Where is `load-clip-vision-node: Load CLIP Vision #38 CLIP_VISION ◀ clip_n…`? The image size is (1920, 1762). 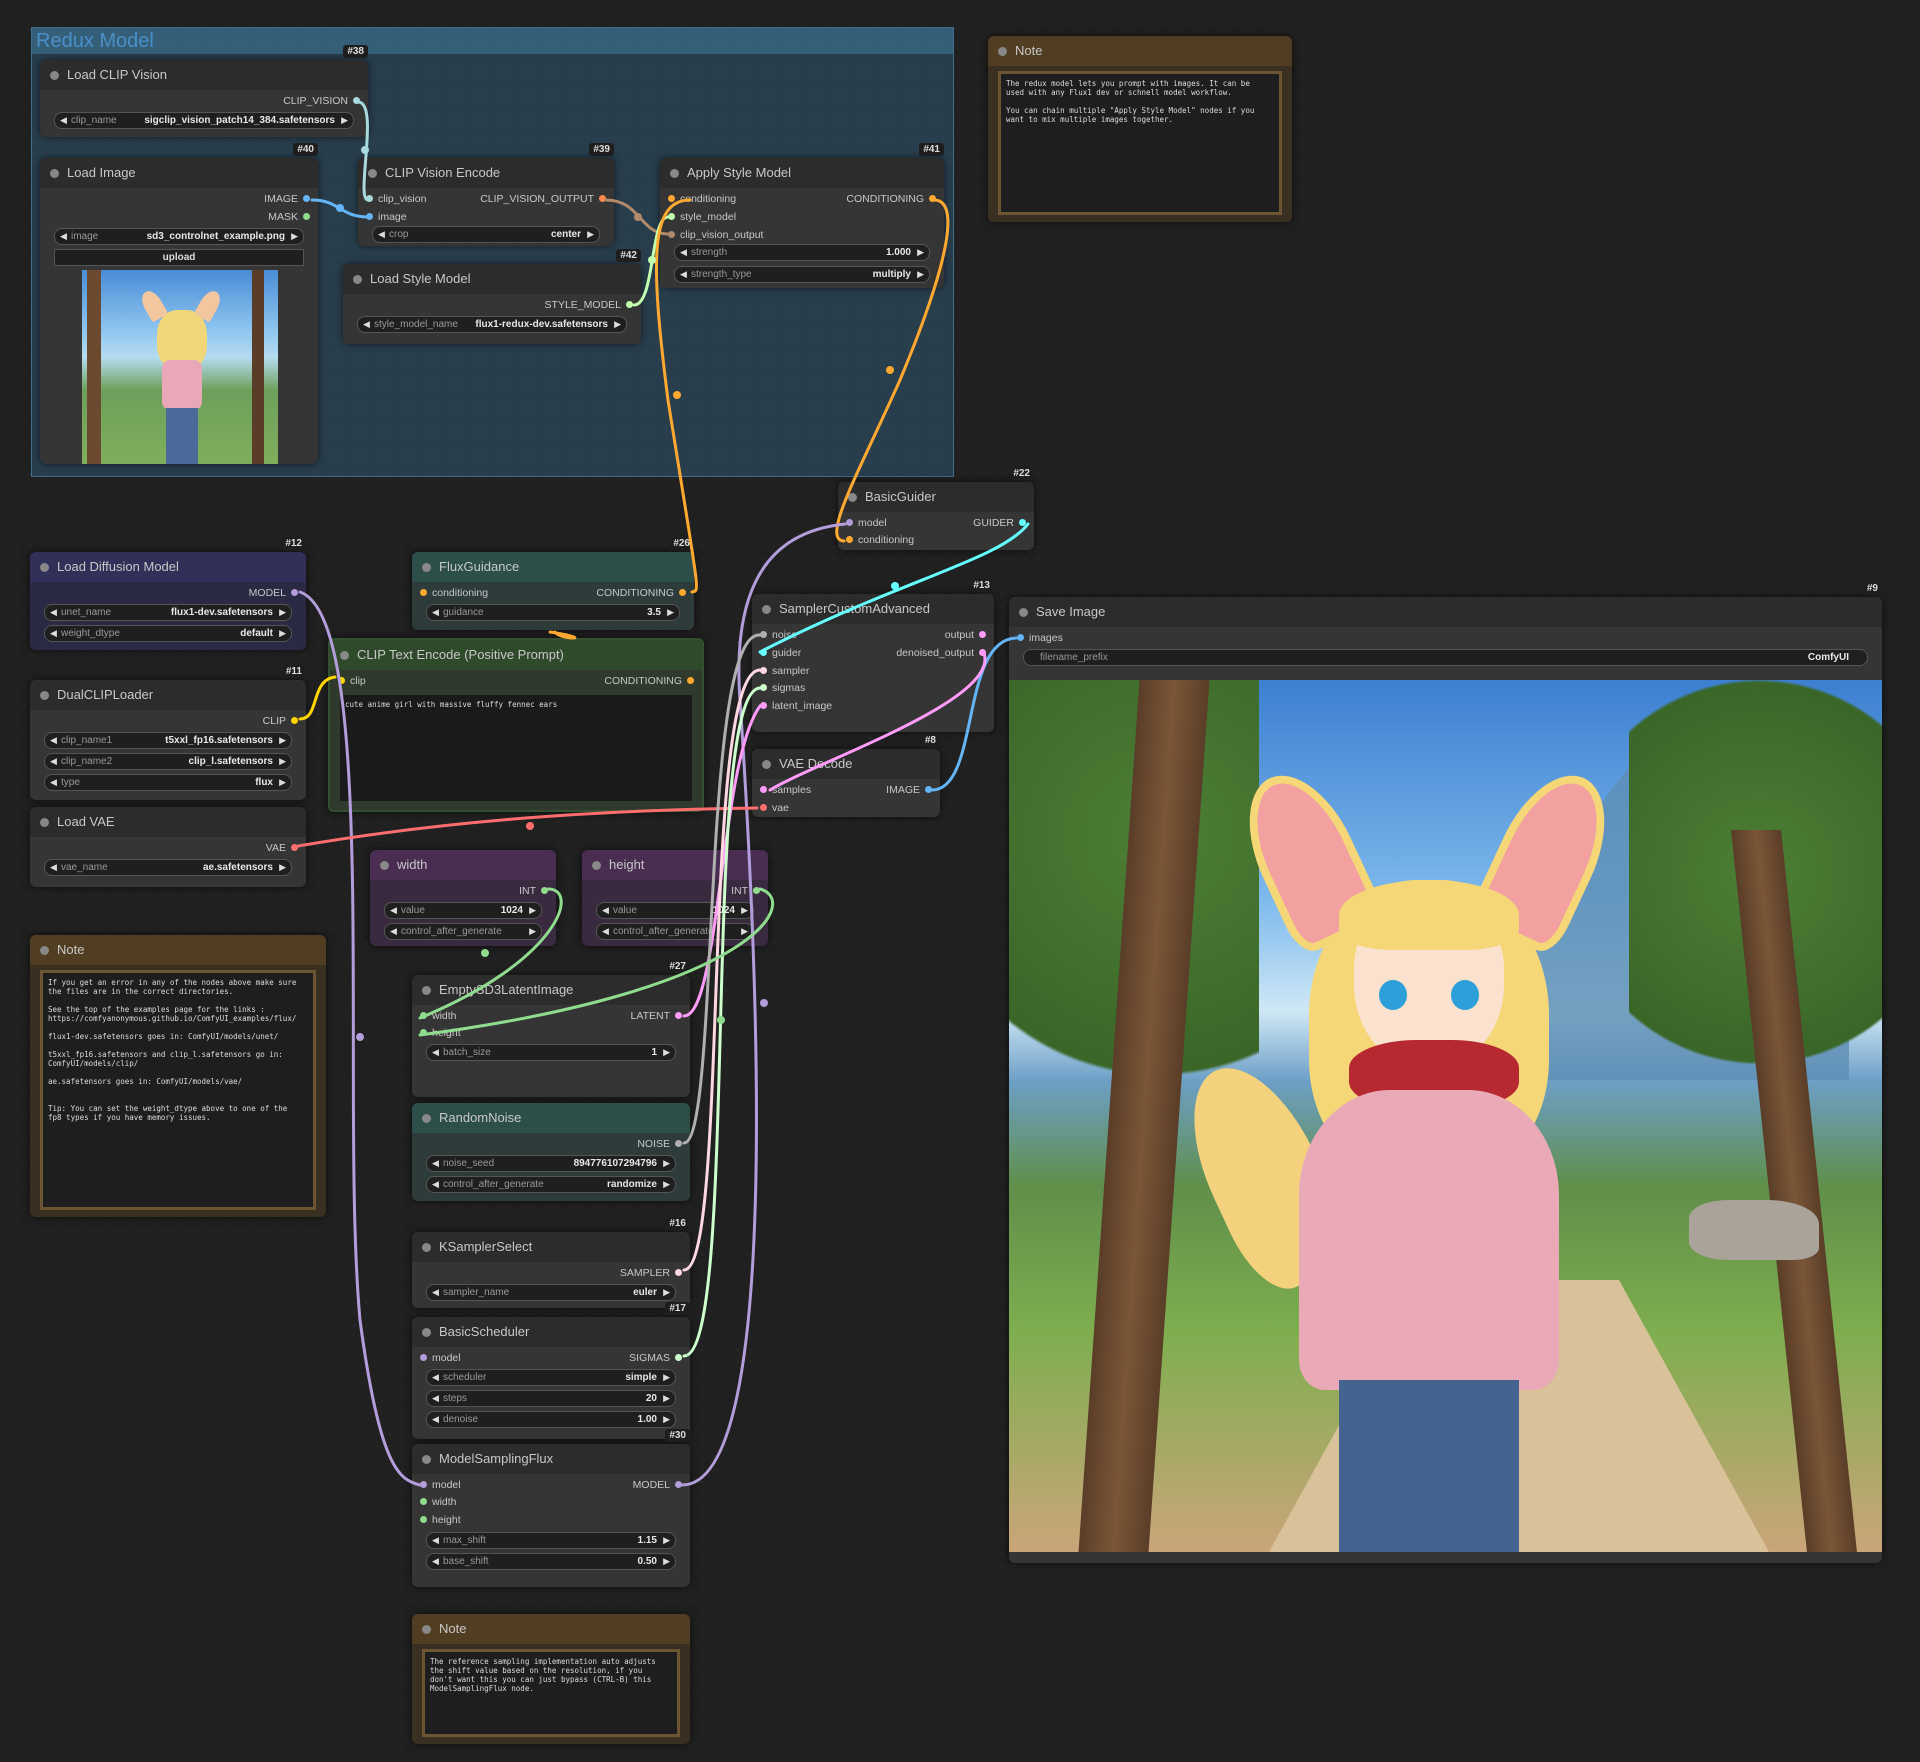
load-clip-vision-node: Load CLIP Vision #38 CLIP_VISION ◀ clip_n… is located at coordinates (204, 91).